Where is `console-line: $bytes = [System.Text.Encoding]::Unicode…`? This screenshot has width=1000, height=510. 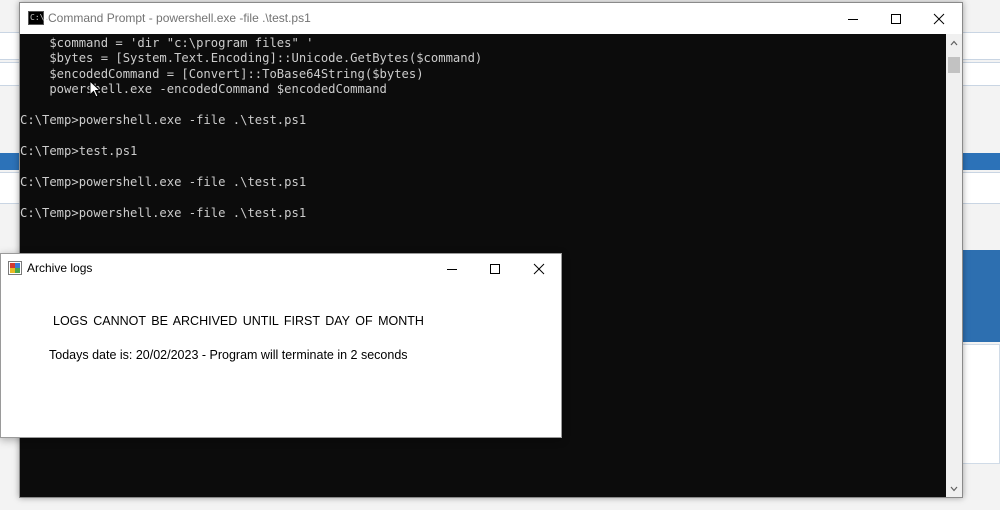
console-line: $bytes = [System.Text.Encoding]::Unicode… is located at coordinates (251, 58).